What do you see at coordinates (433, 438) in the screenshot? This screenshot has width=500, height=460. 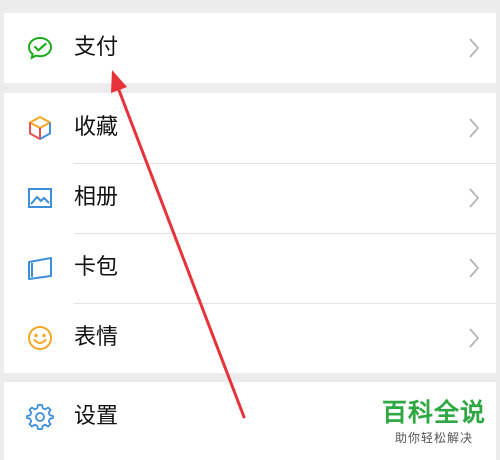 I see `watermark-subtitle: 助你轻松解决` at bounding box center [433, 438].